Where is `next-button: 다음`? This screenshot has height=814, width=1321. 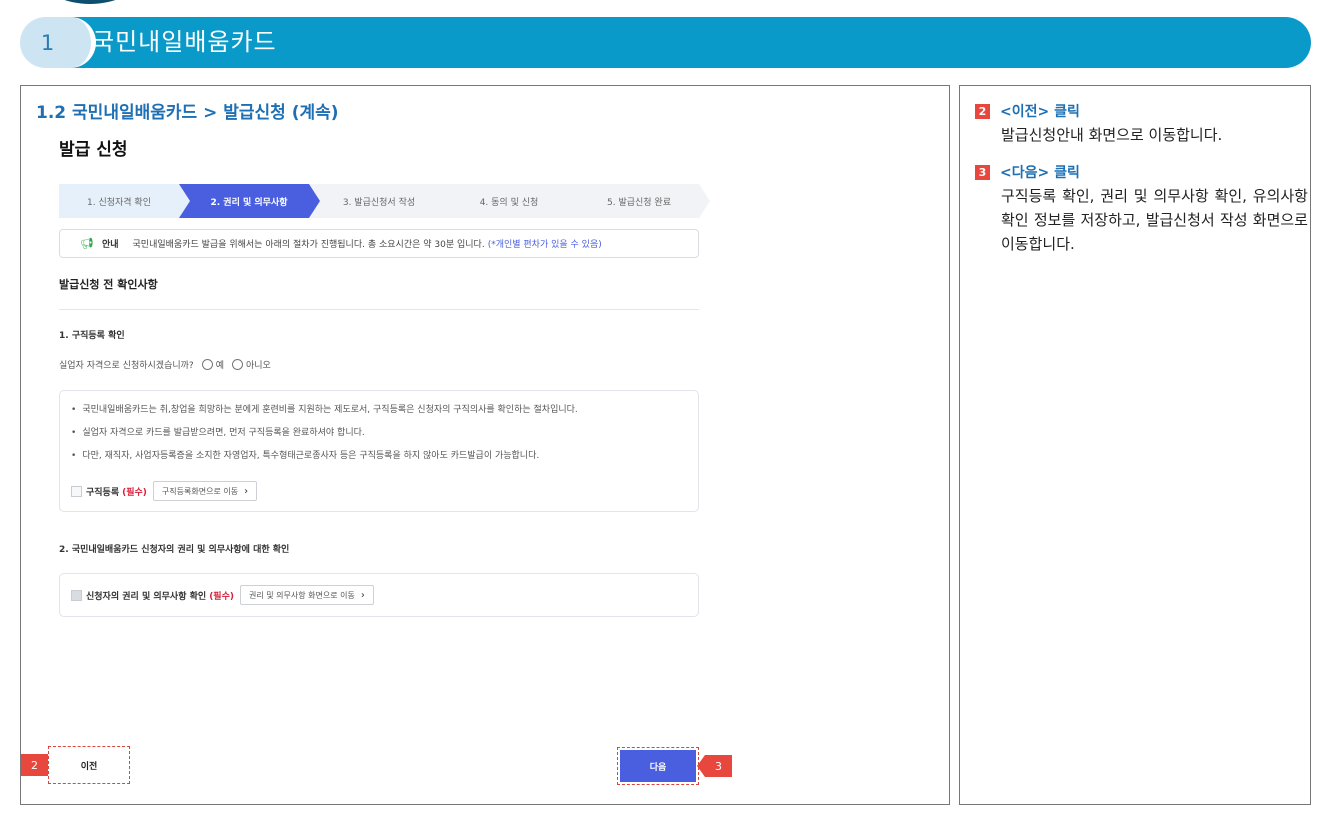 next-button: 다음 is located at coordinates (658, 766).